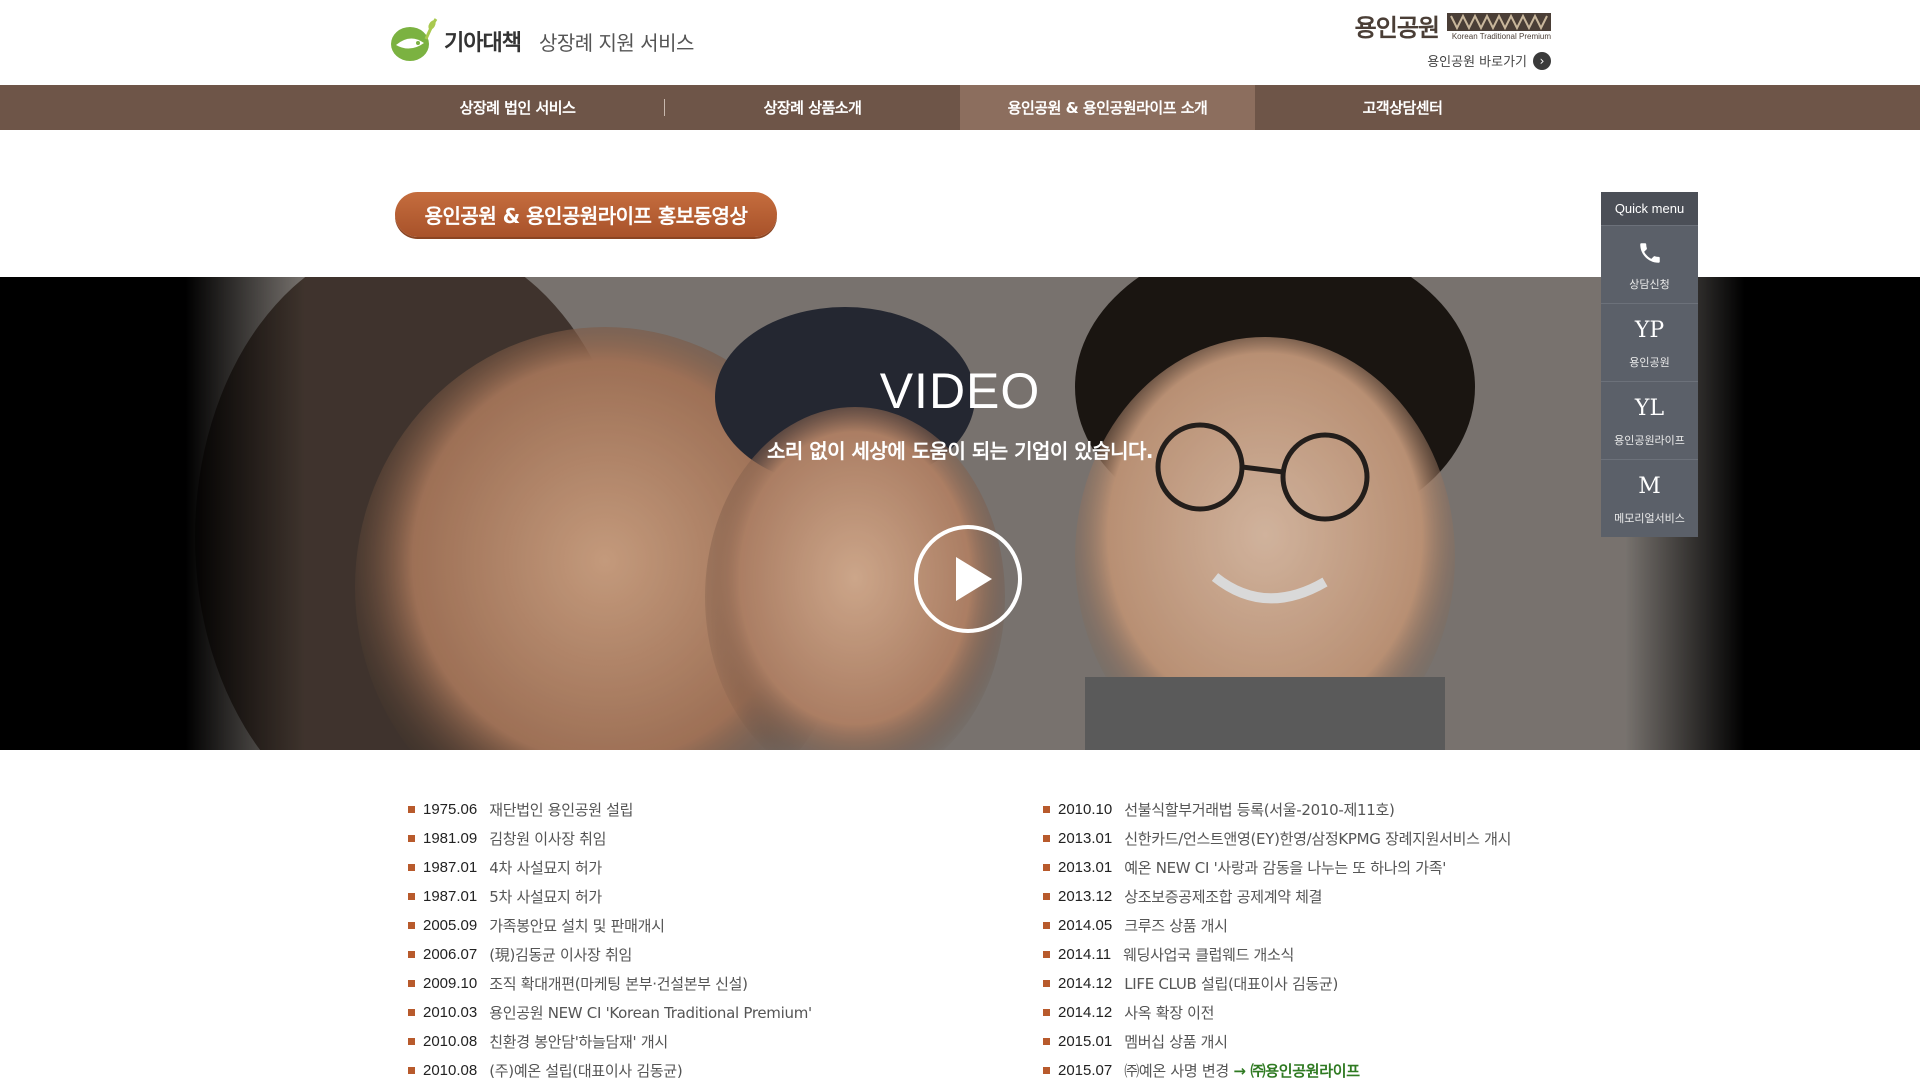 This screenshot has height=1085, width=1920. I want to click on history-item: 2010.10 선불식할부거래법 등록(서울-2010-제11호), so click(1277, 809).